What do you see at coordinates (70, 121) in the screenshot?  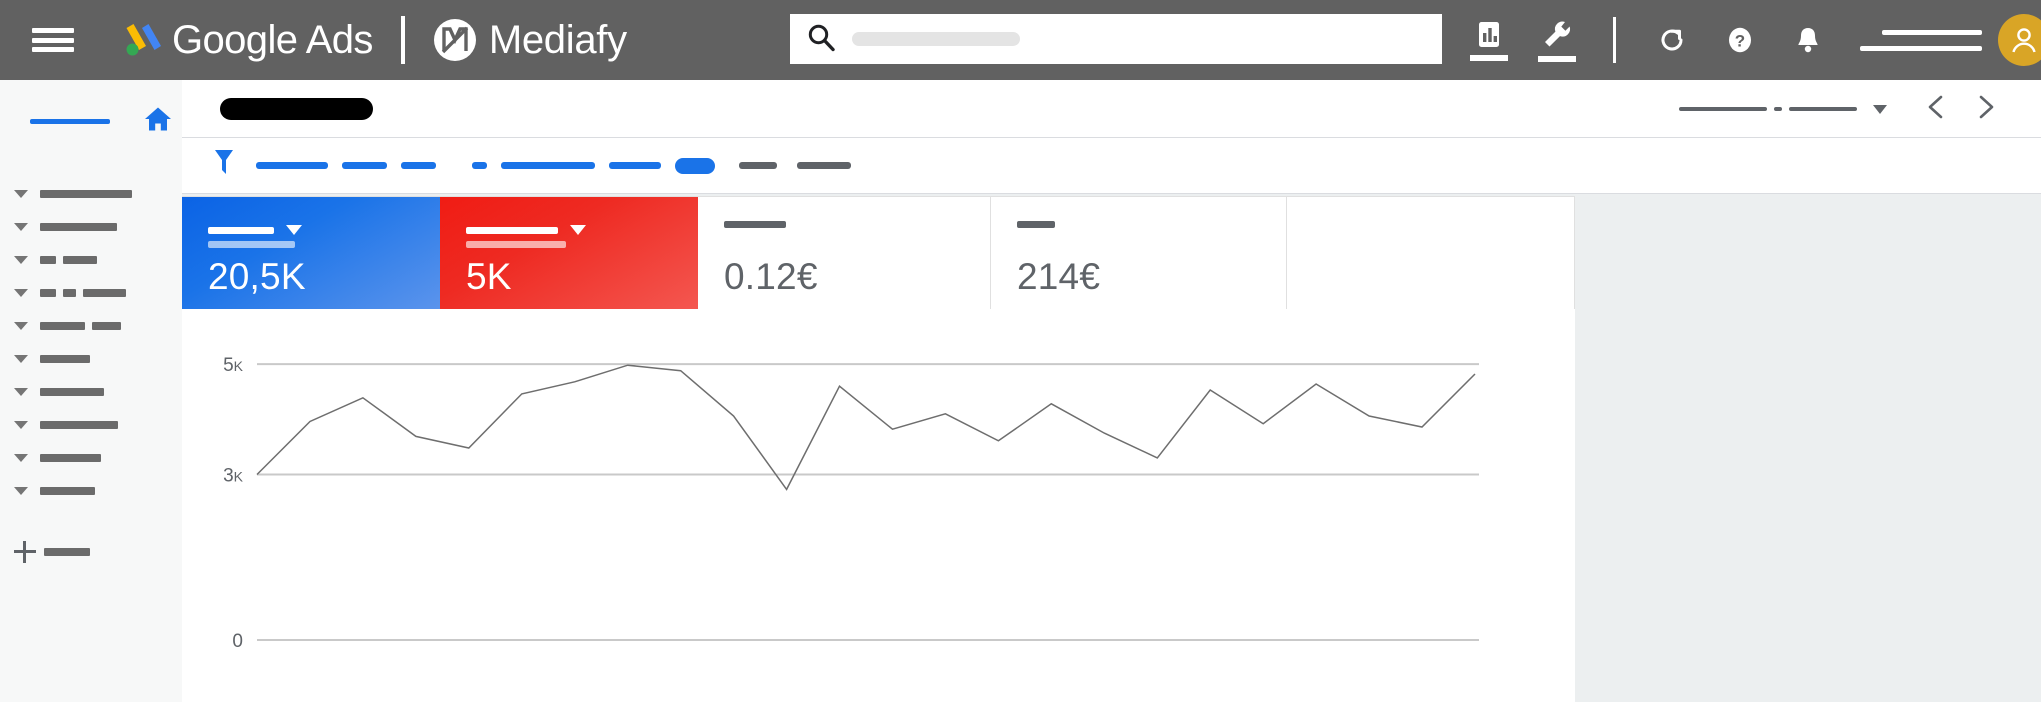 I see `sidebar-header-redacted` at bounding box center [70, 121].